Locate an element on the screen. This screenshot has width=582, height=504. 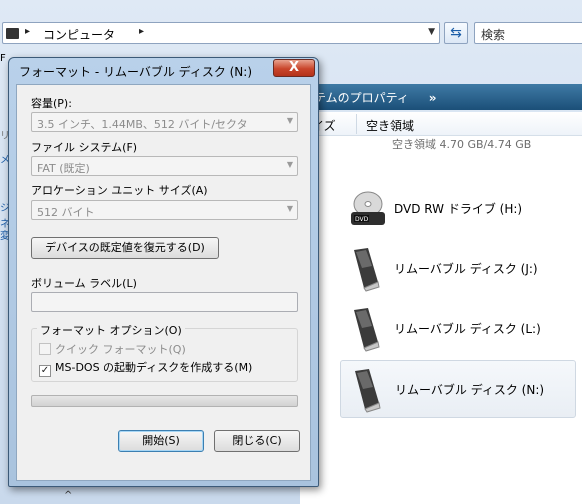
format-progress-bar is located at coordinates (164, 401).